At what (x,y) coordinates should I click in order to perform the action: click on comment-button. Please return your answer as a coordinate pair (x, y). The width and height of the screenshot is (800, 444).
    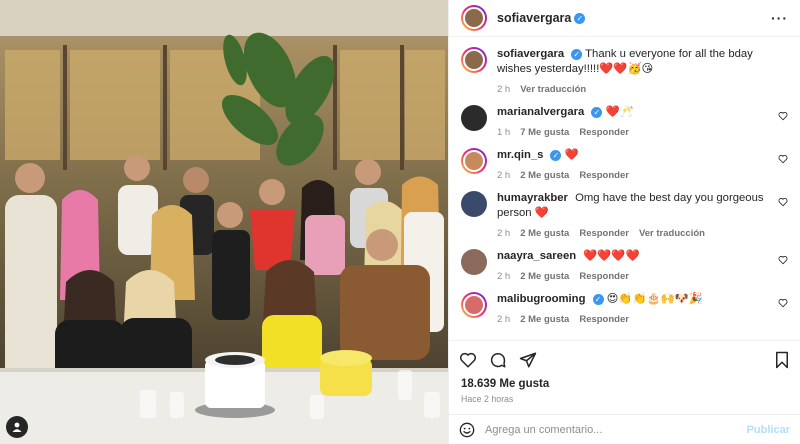
    Looking at the image, I should click on (498, 360).